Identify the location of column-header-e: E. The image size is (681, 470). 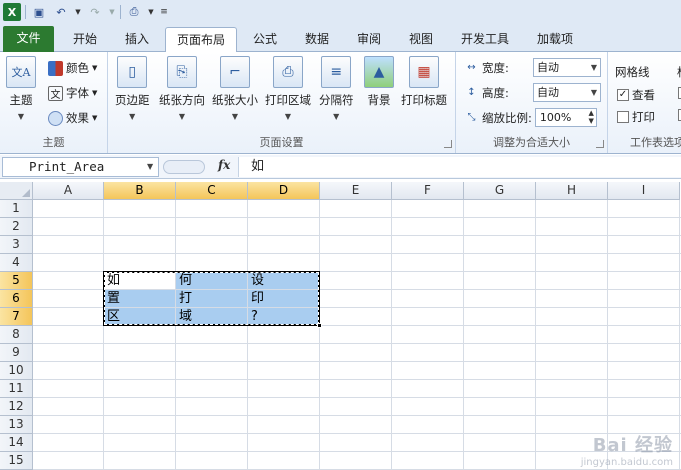
(356, 191).